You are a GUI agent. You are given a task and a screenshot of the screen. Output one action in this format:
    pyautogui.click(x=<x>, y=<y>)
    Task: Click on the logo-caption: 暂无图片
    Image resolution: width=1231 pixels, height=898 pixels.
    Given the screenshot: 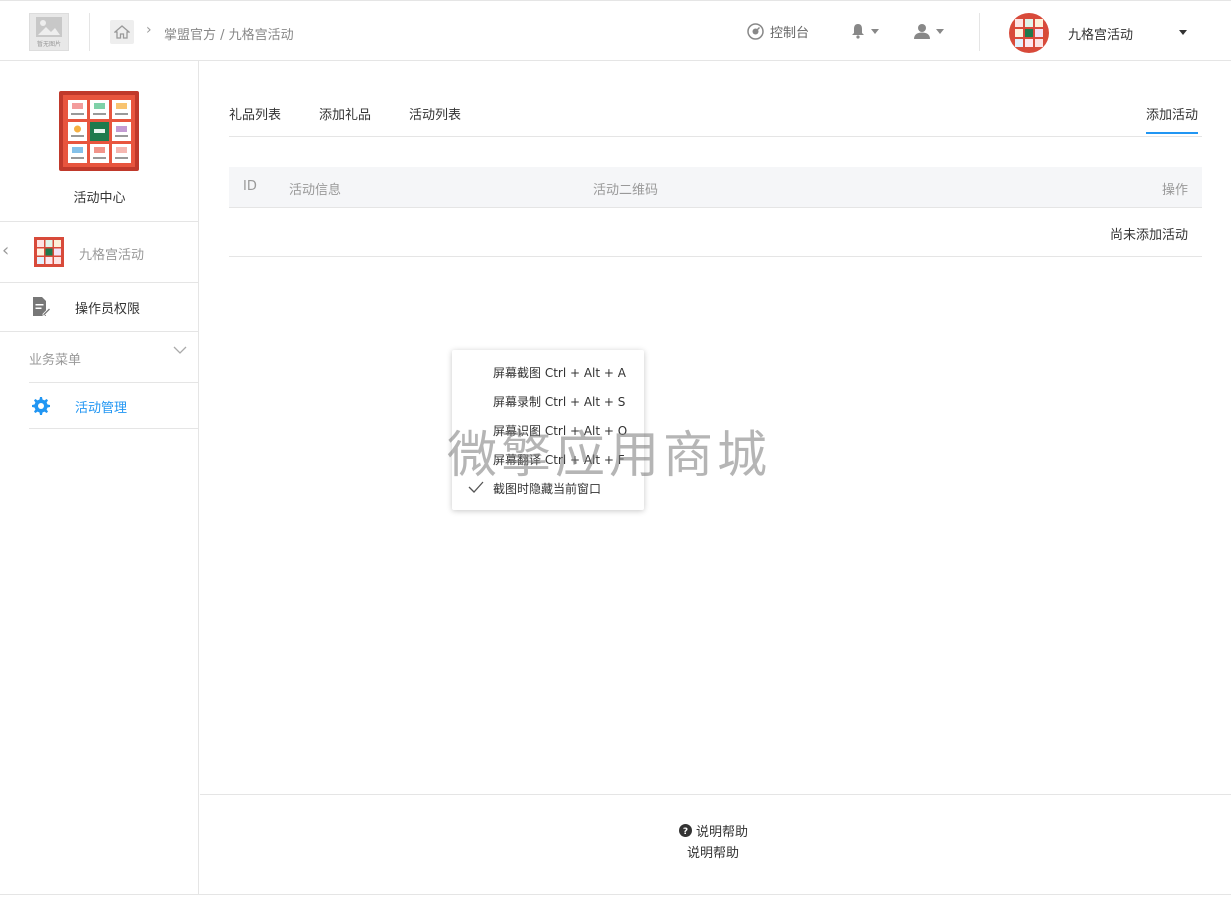 What is the action you would take?
    pyautogui.click(x=48, y=44)
    